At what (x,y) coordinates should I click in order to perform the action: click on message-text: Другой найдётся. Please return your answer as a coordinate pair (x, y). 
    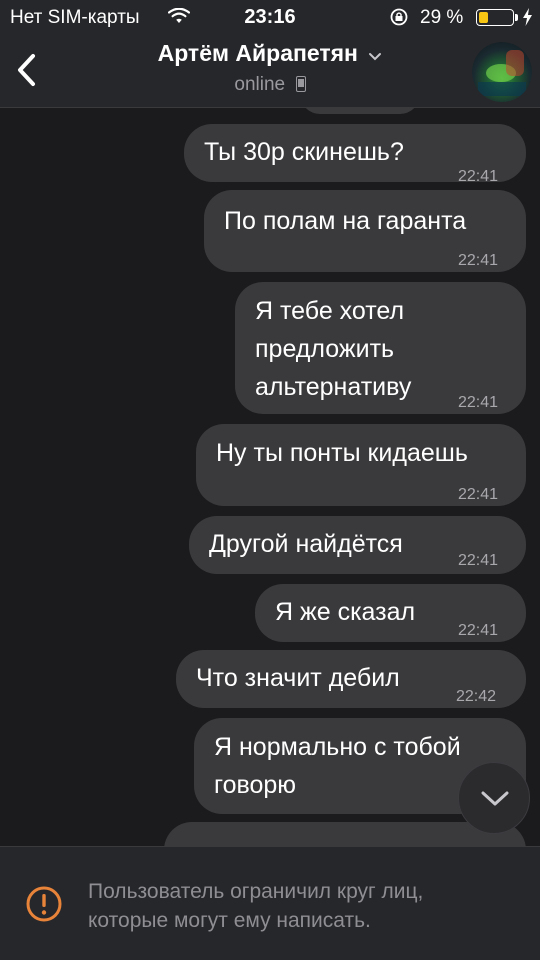
    Looking at the image, I should click on (306, 544).